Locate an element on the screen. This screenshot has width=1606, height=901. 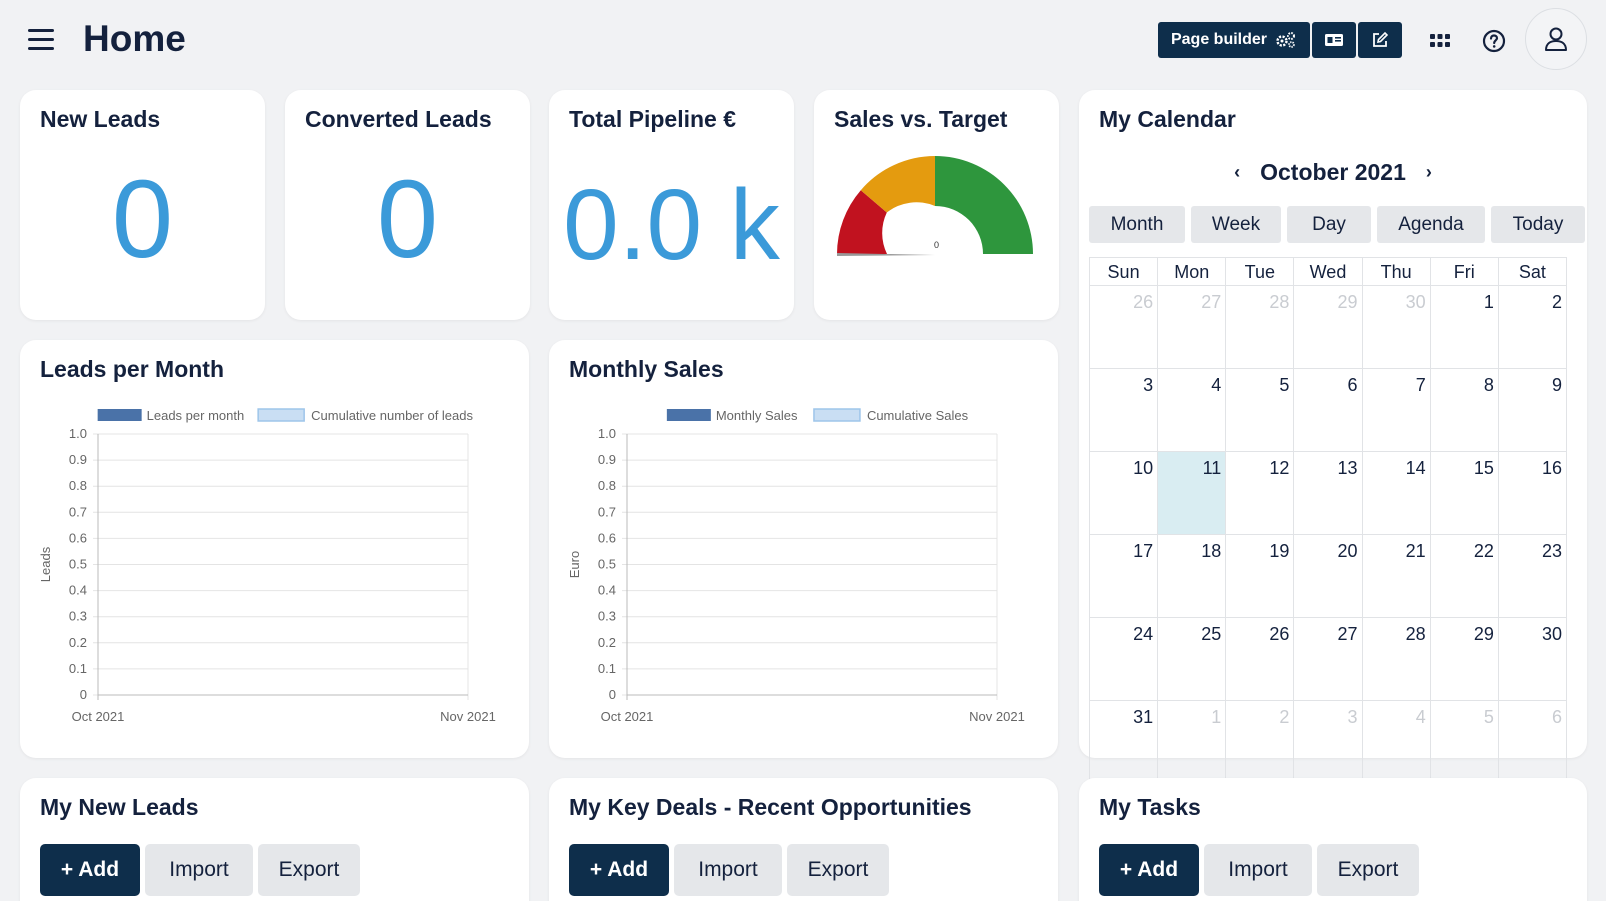
calendar-day: 10 is located at coordinates (1124, 493).